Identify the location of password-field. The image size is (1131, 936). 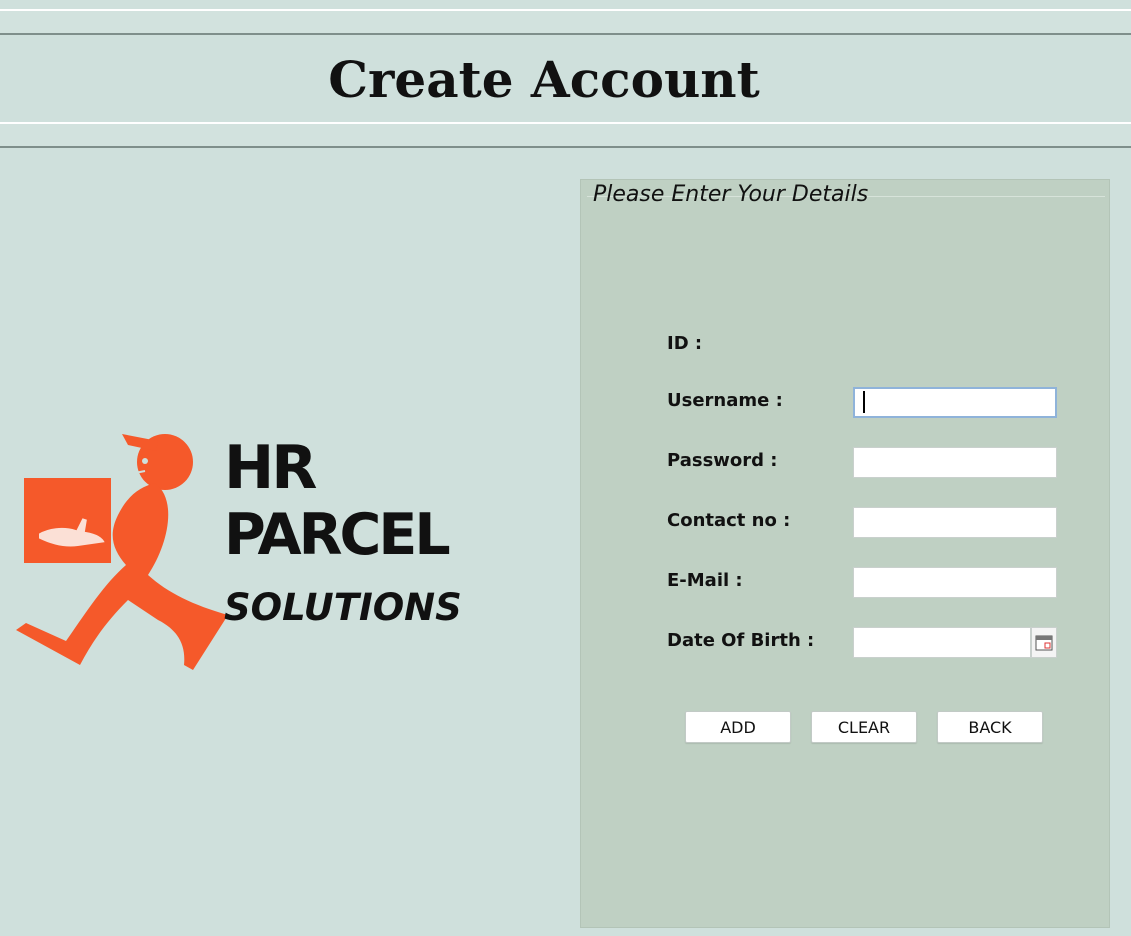
(955, 462).